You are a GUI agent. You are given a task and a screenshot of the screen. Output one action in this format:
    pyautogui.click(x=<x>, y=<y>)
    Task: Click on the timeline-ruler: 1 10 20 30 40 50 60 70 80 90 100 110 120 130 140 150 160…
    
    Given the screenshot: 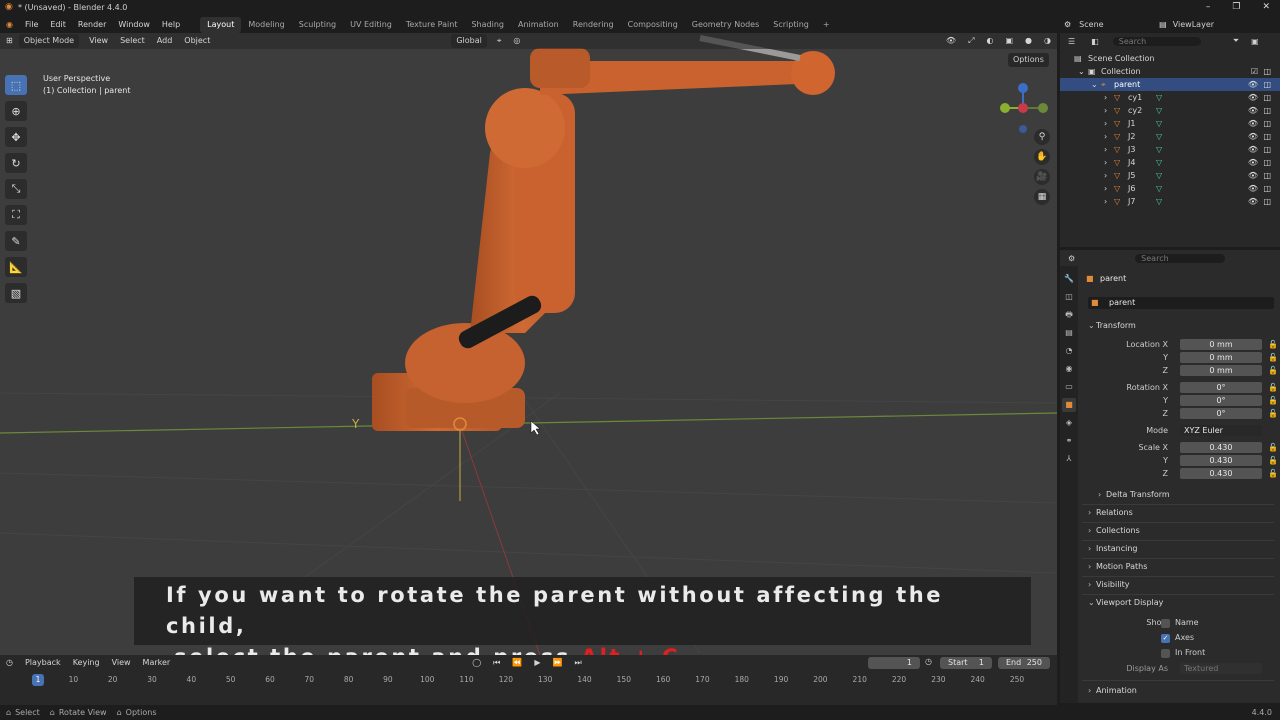 What is the action you would take?
    pyautogui.click(x=528, y=680)
    